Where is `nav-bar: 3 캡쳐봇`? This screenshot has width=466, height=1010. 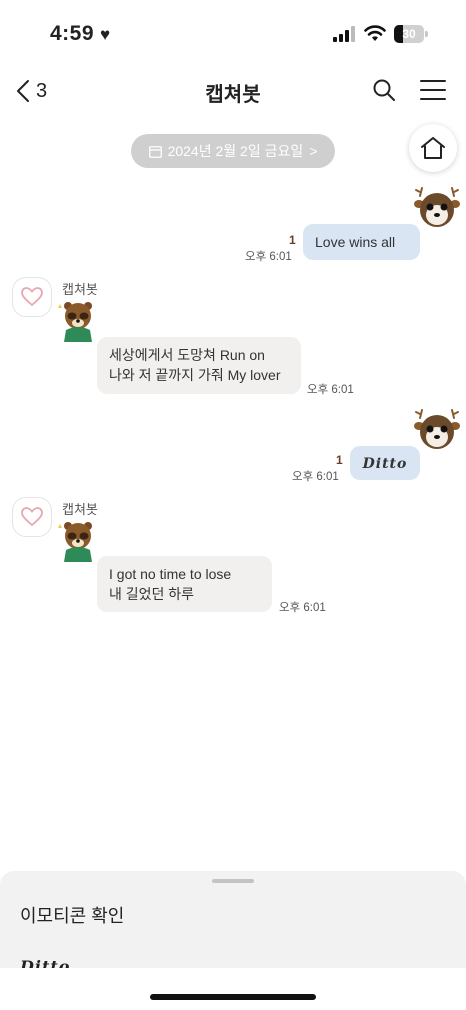 nav-bar: 3 캡쳐봇 is located at coordinates (233, 91).